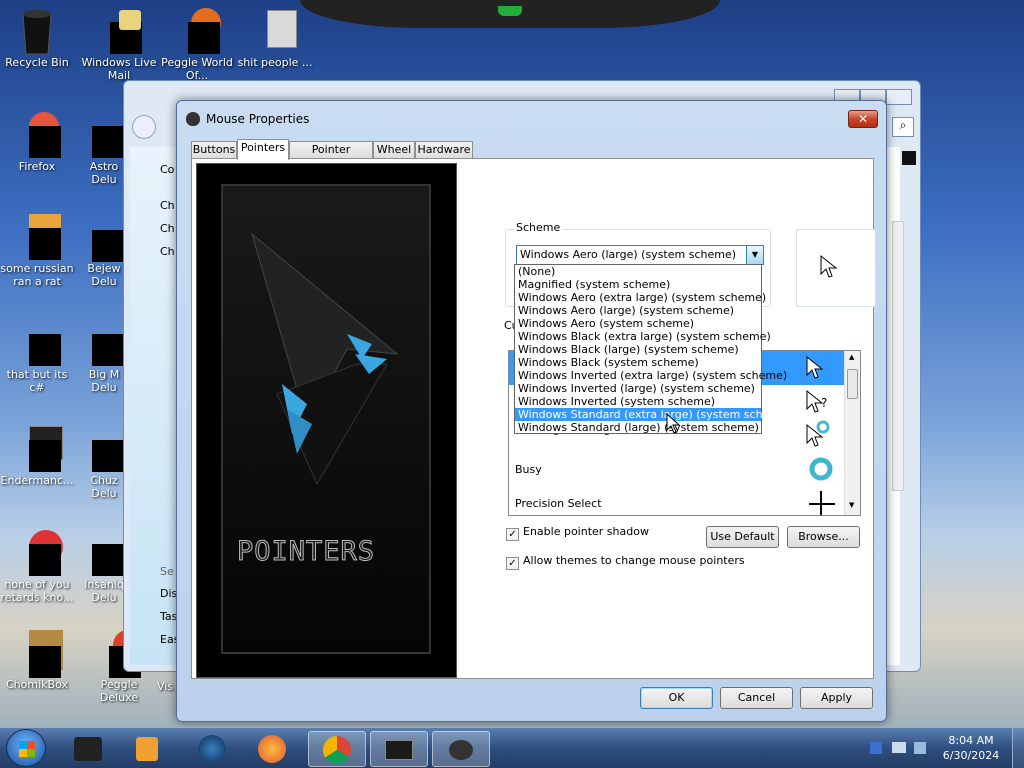 This screenshot has height=768, width=1024. Describe the element at coordinates (167, 169) in the screenshot. I see `bg-item: Co` at that location.